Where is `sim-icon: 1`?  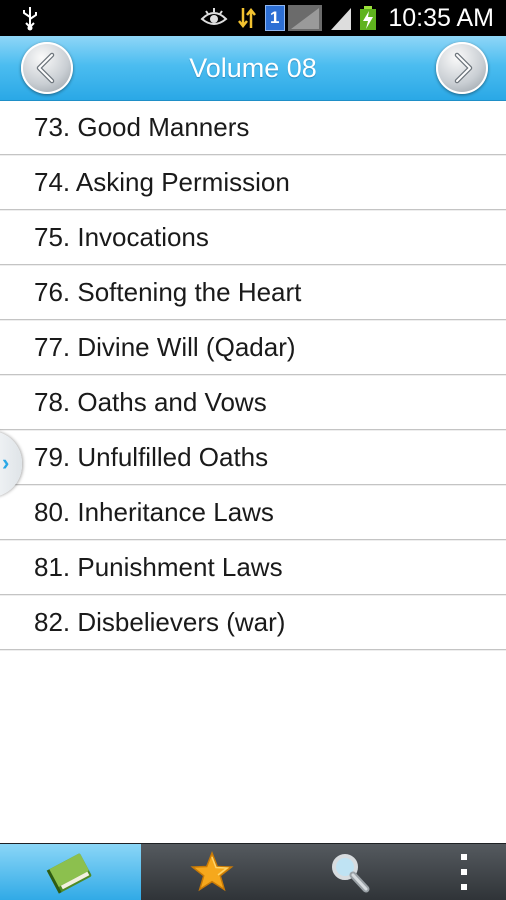 sim-icon: 1 is located at coordinates (275, 18).